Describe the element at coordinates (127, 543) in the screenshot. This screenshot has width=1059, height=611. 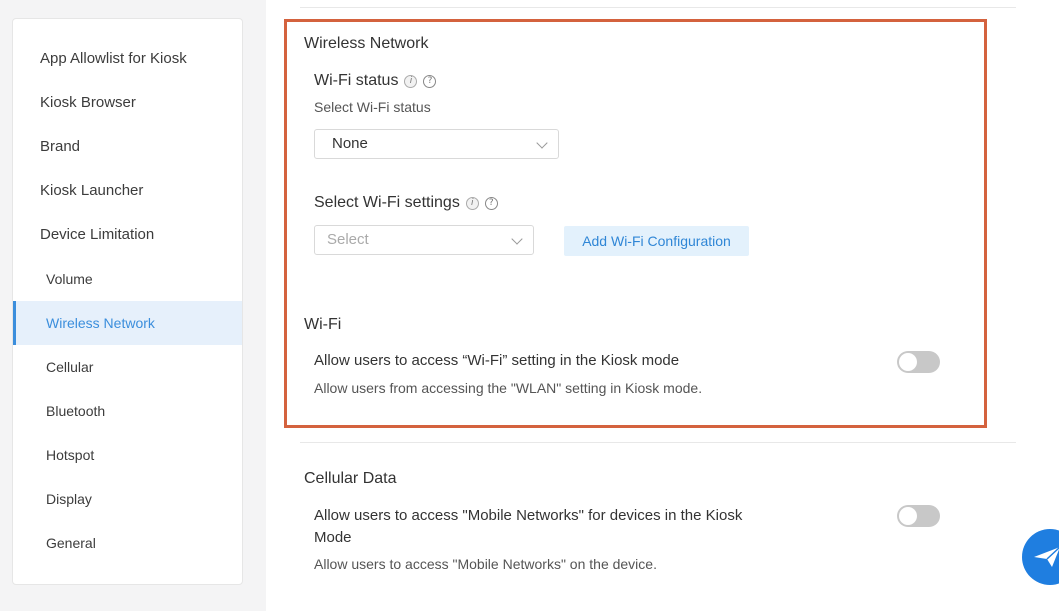
I see `sidebar-item-general: General` at that location.